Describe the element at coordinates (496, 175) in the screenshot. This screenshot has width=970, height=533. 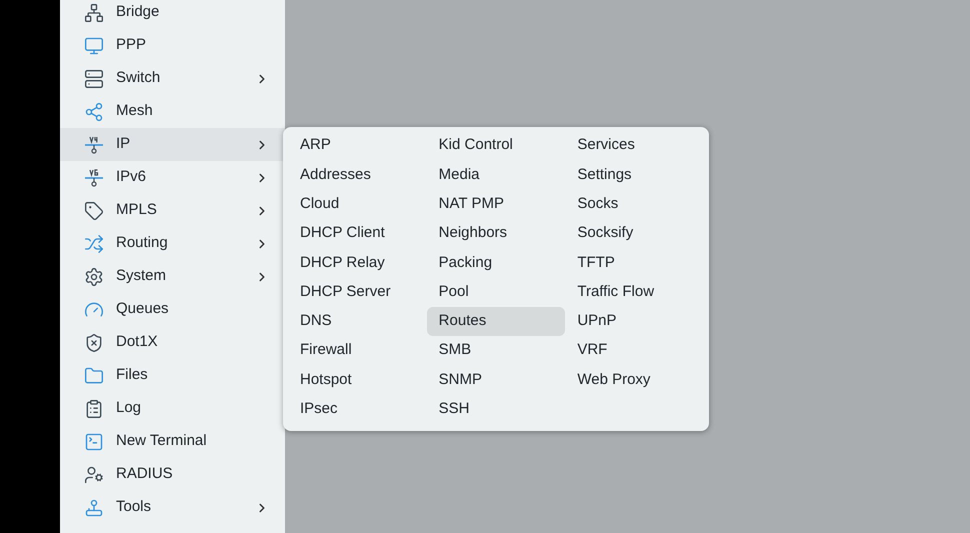
I see `submenu-item: Media` at that location.